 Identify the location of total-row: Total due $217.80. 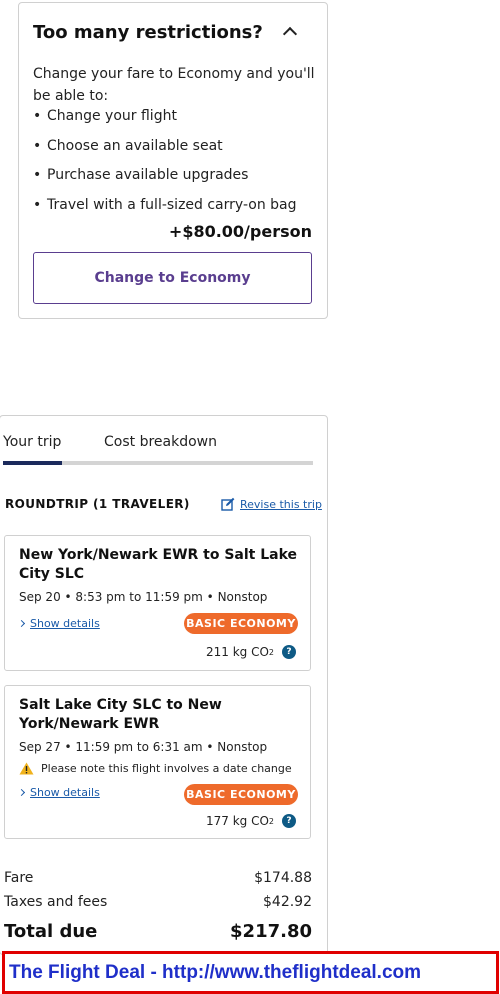
(158, 931).